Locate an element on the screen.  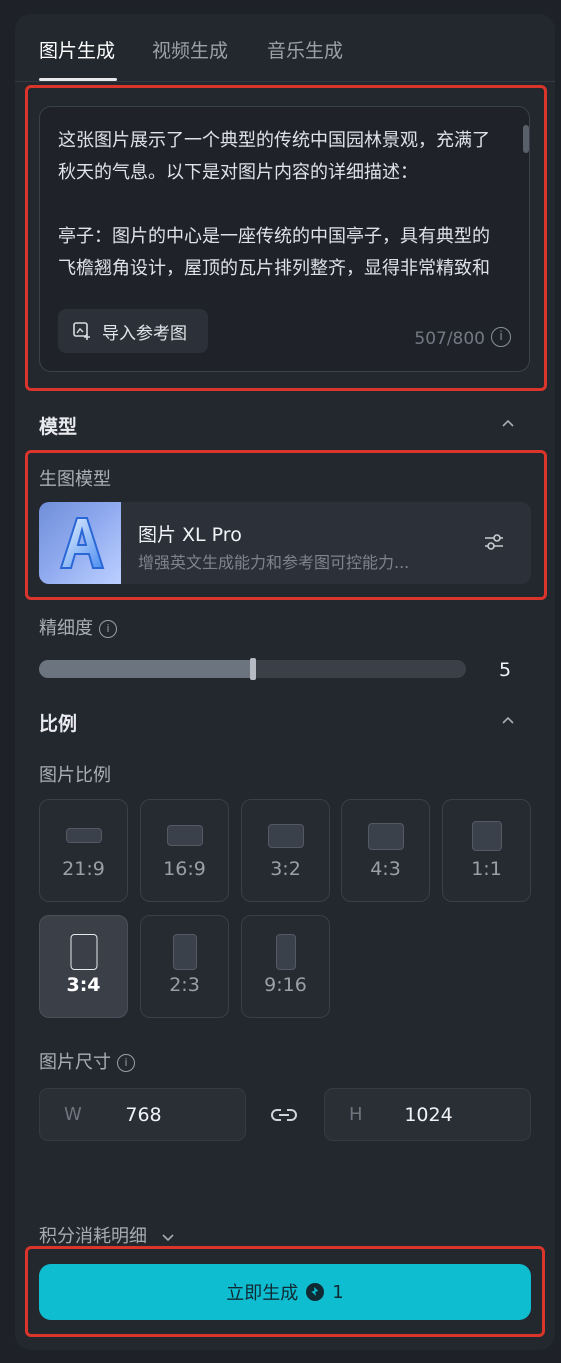
import-reference-button: 导入参考图 is located at coordinates (133, 331).